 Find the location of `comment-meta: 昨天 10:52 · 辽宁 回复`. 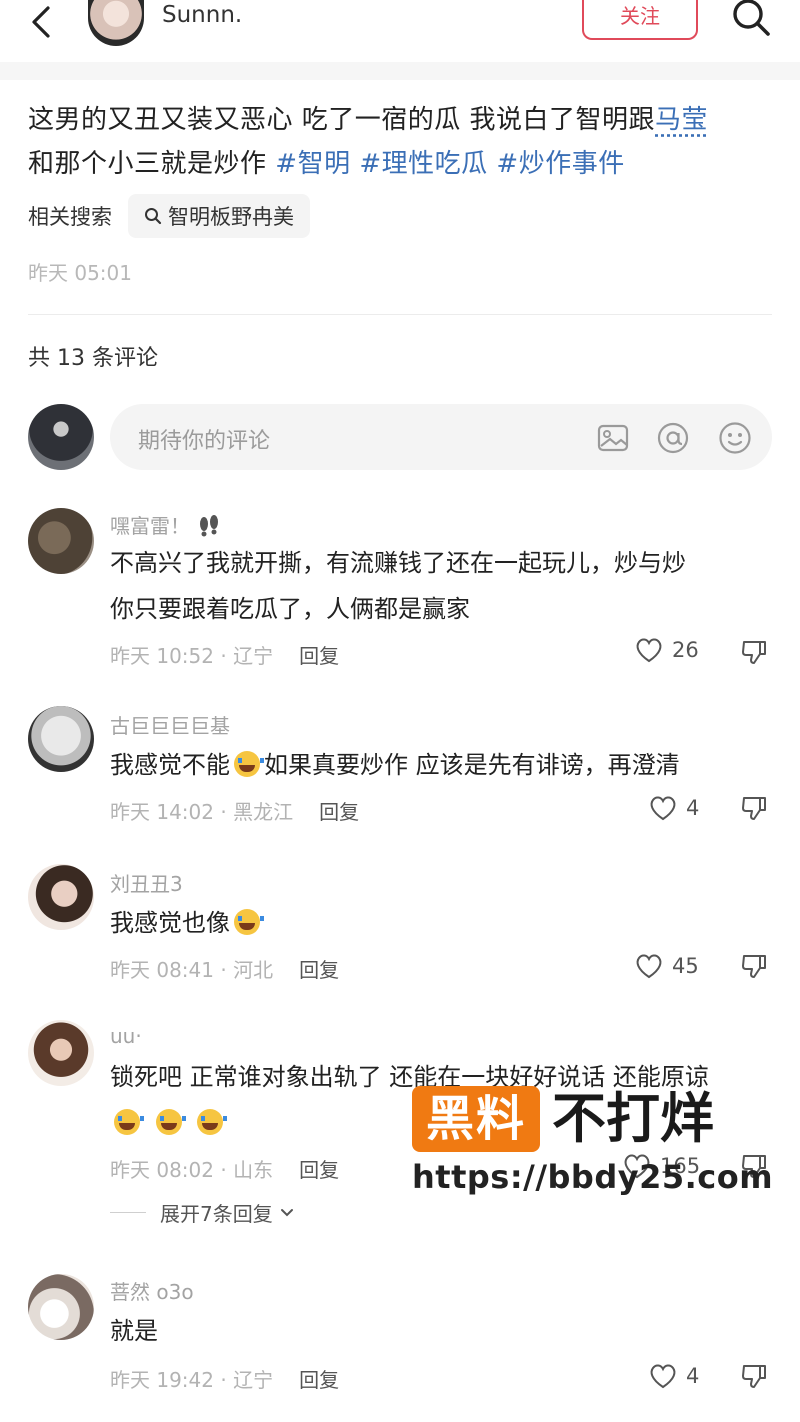

comment-meta: 昨天 10:52 · 辽宁 回复 is located at coordinates (224, 654).